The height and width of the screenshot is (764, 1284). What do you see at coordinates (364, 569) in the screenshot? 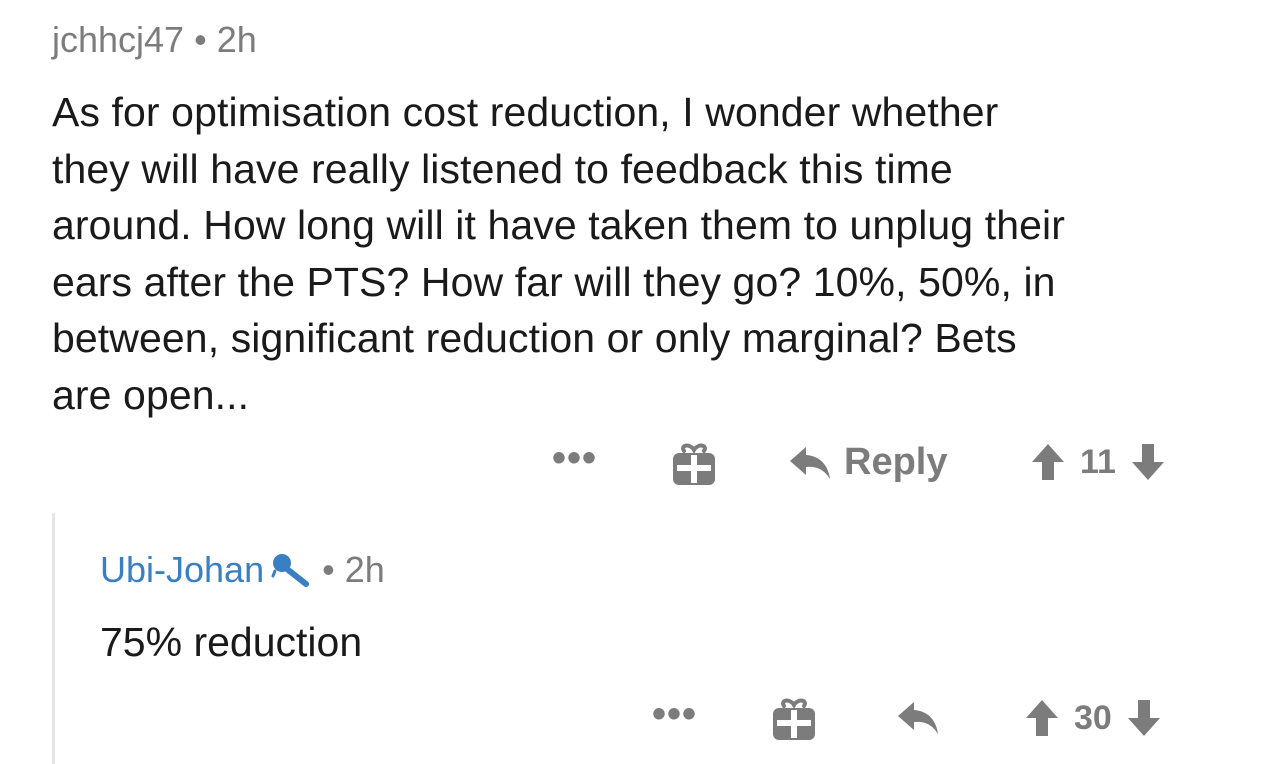
I see `reply-age: 2h` at bounding box center [364, 569].